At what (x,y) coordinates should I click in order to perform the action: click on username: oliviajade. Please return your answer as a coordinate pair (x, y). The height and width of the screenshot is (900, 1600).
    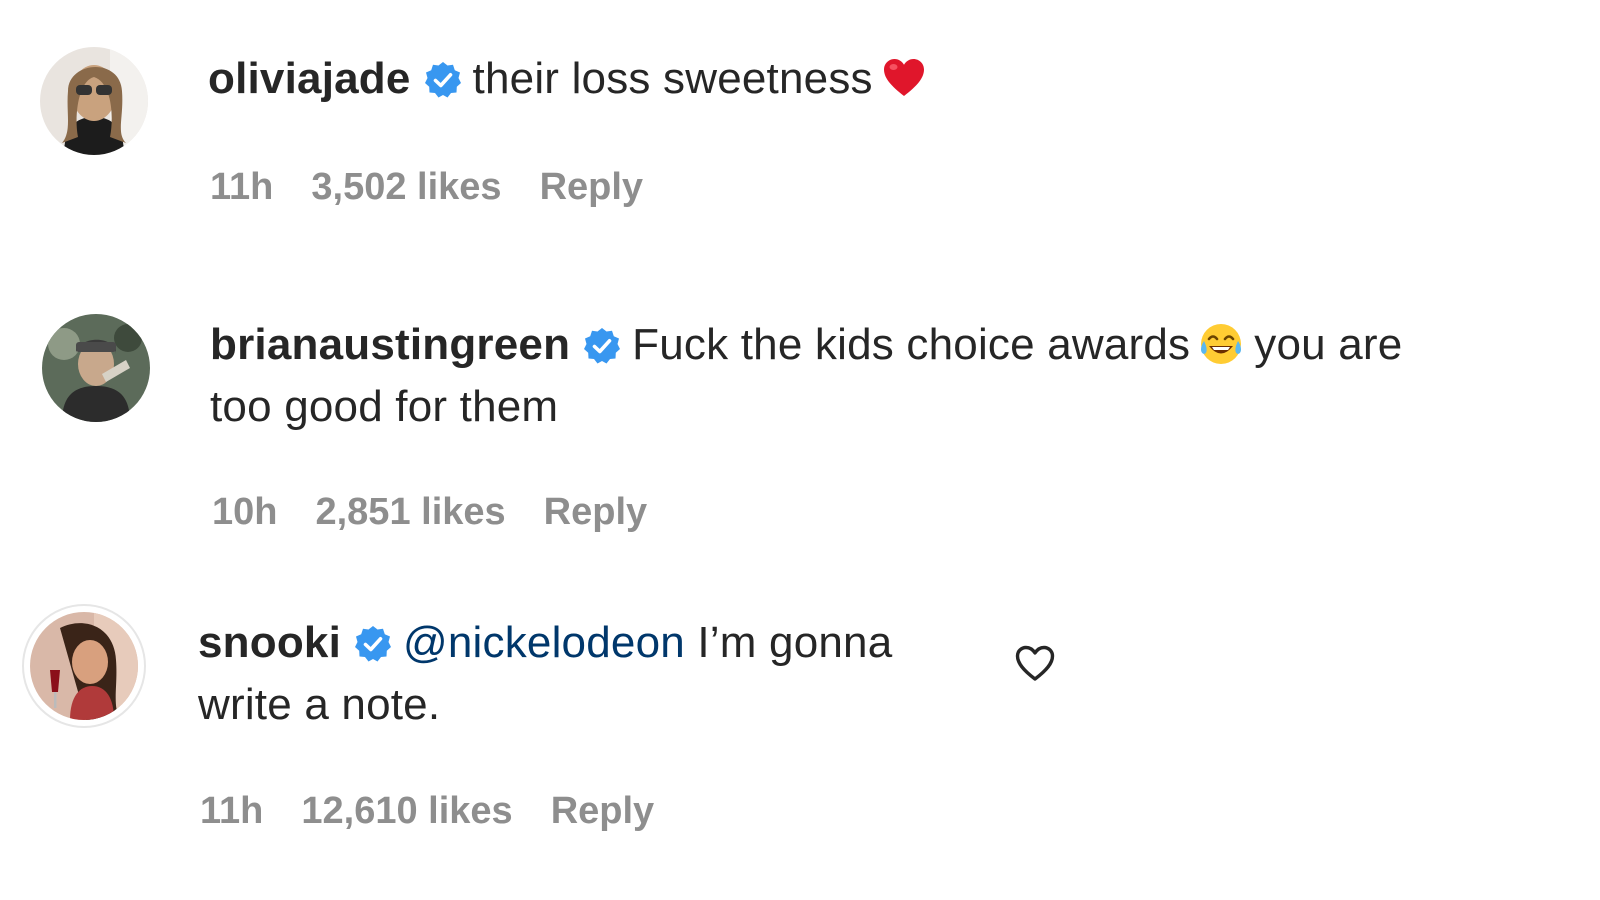
    Looking at the image, I should click on (309, 78).